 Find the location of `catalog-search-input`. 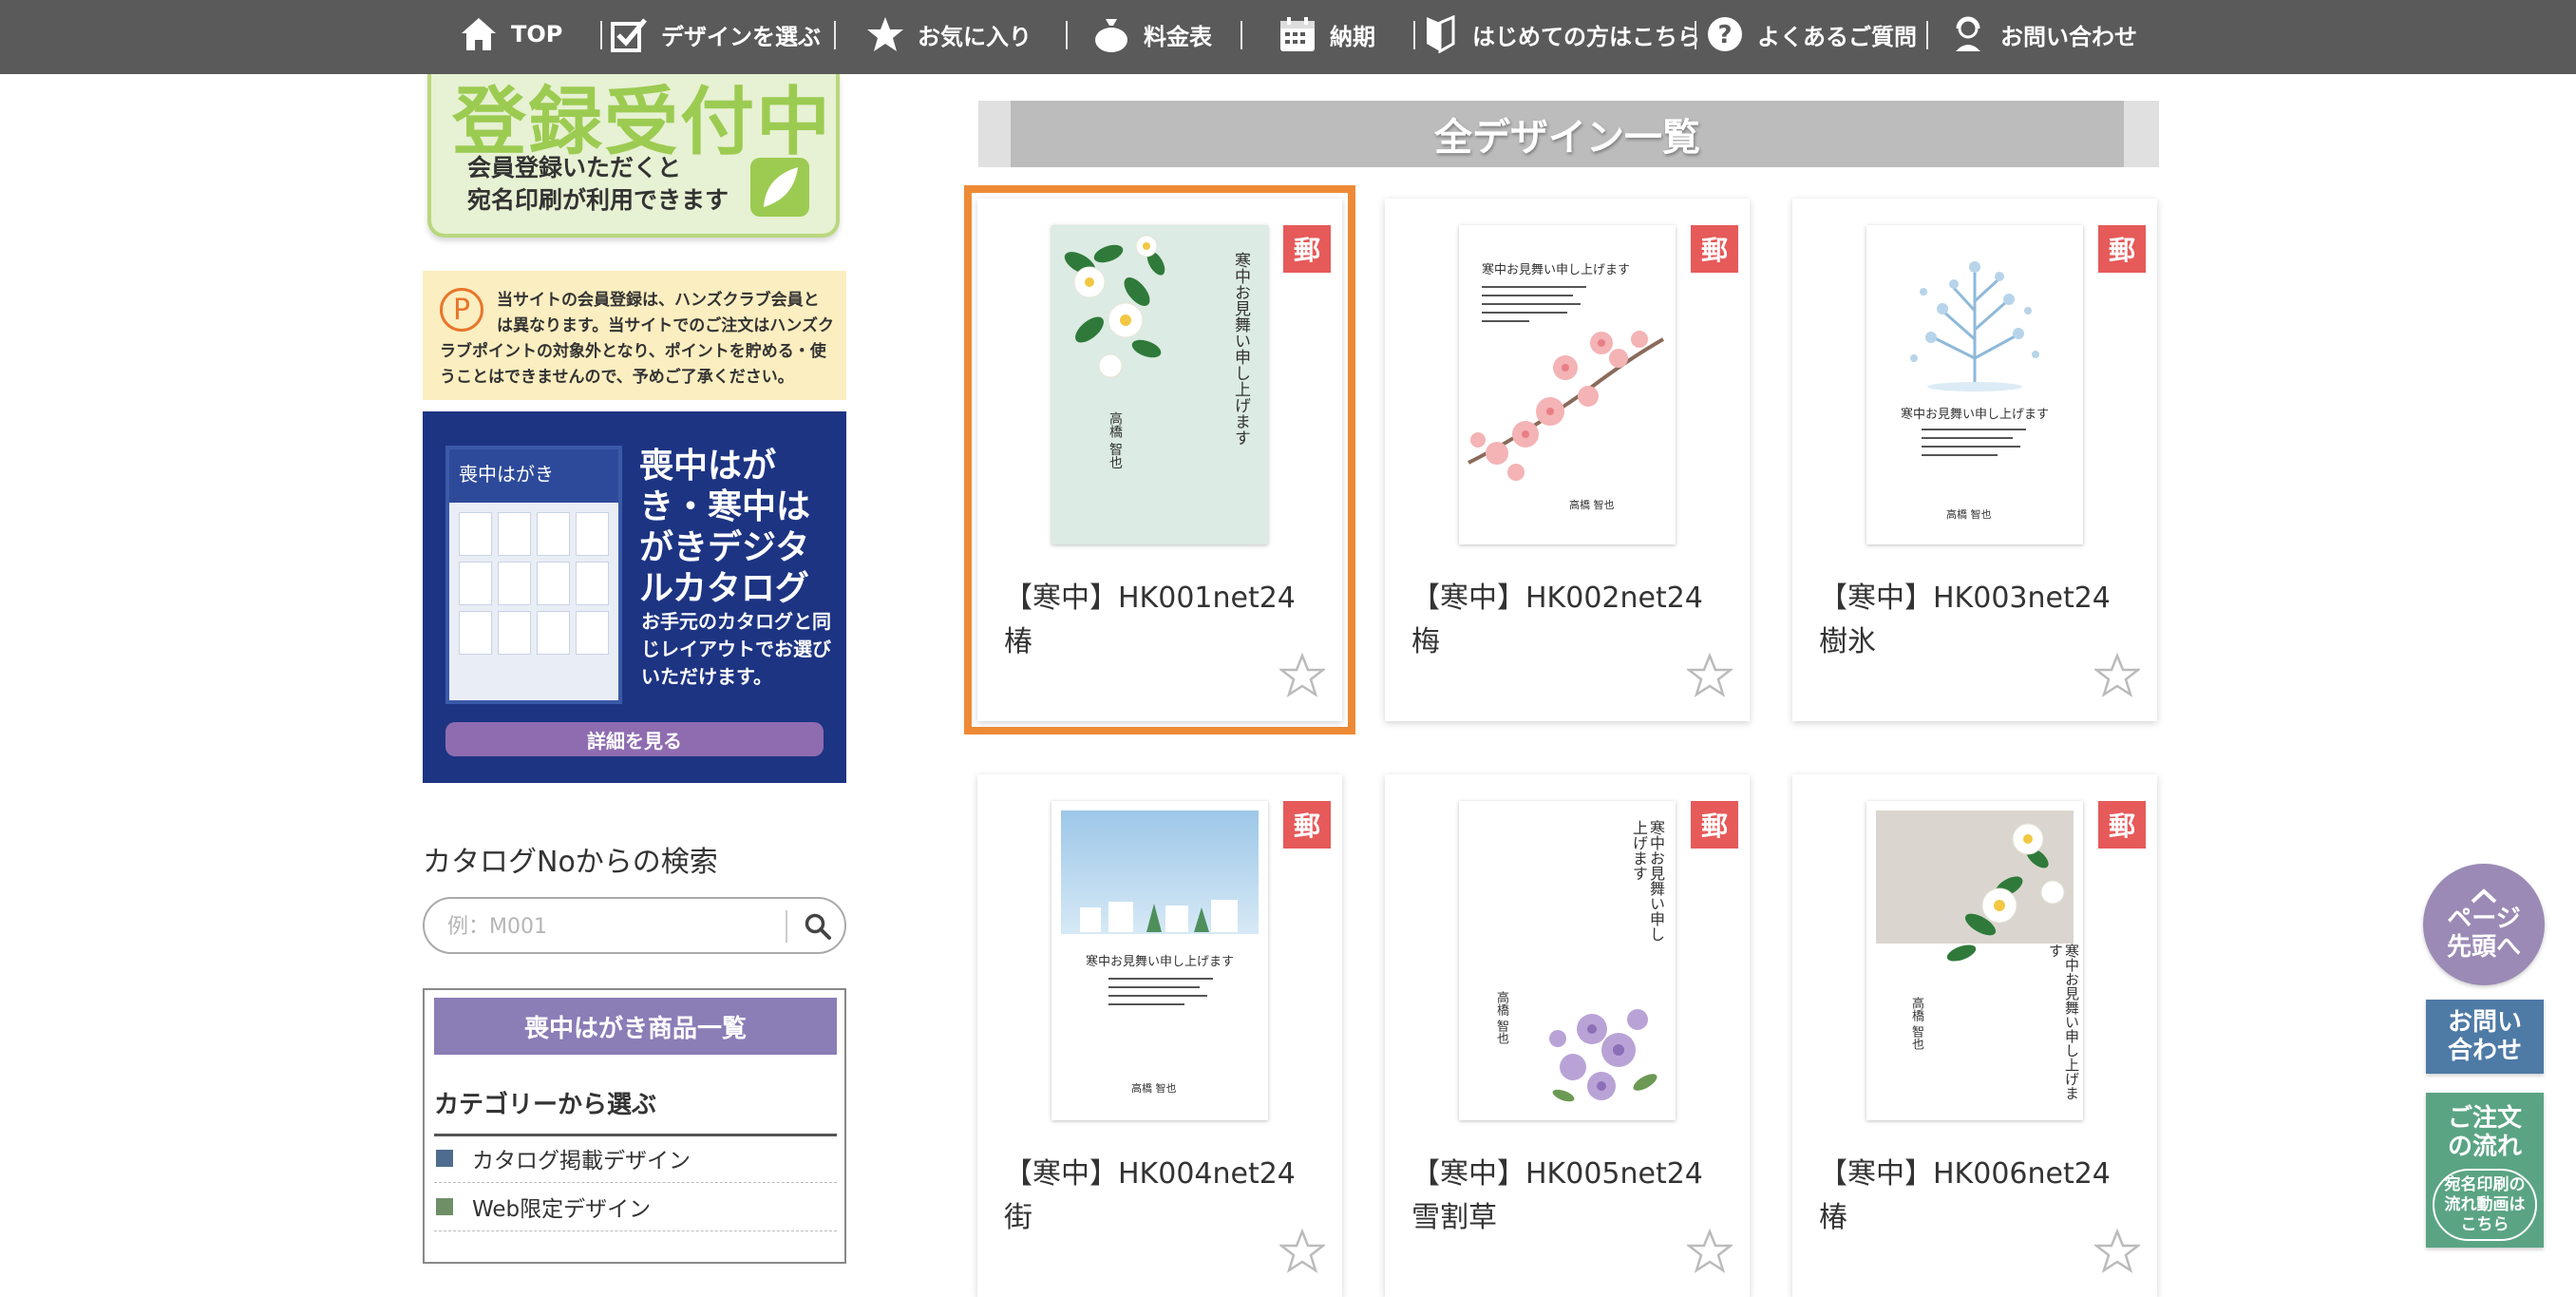

catalog-search-input is located at coordinates (623, 926).